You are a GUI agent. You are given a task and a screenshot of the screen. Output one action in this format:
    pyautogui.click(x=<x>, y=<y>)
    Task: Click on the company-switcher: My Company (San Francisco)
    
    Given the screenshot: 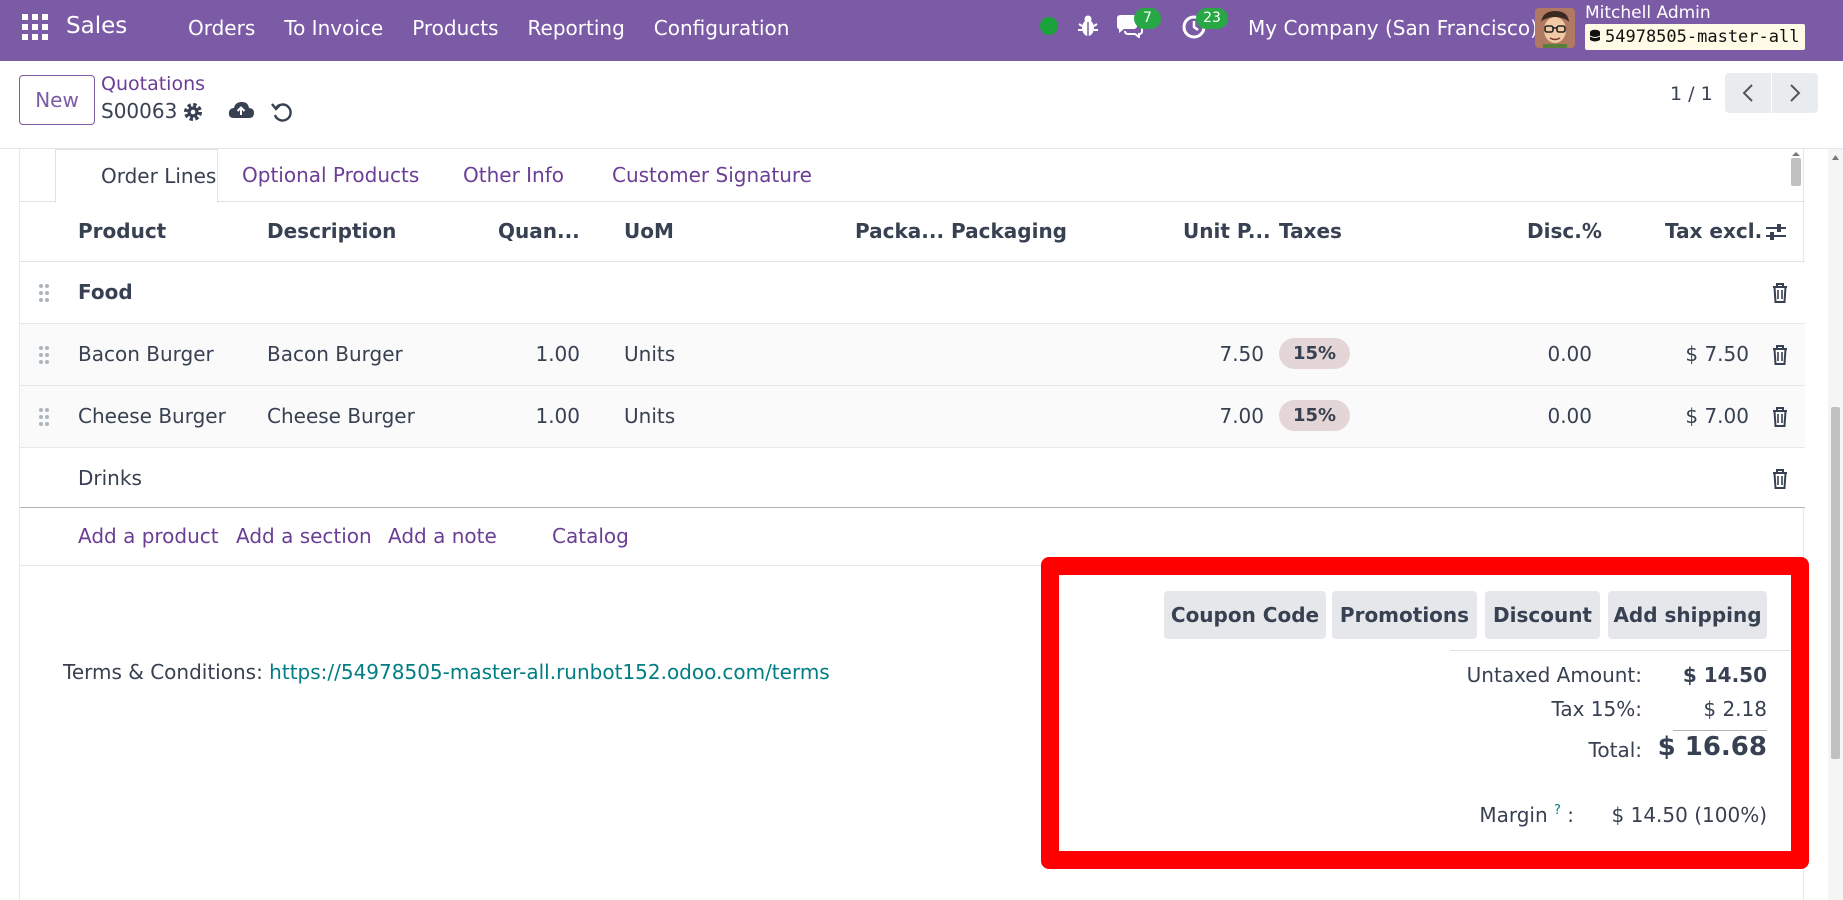 What is the action you would take?
    pyautogui.click(x=1393, y=28)
    